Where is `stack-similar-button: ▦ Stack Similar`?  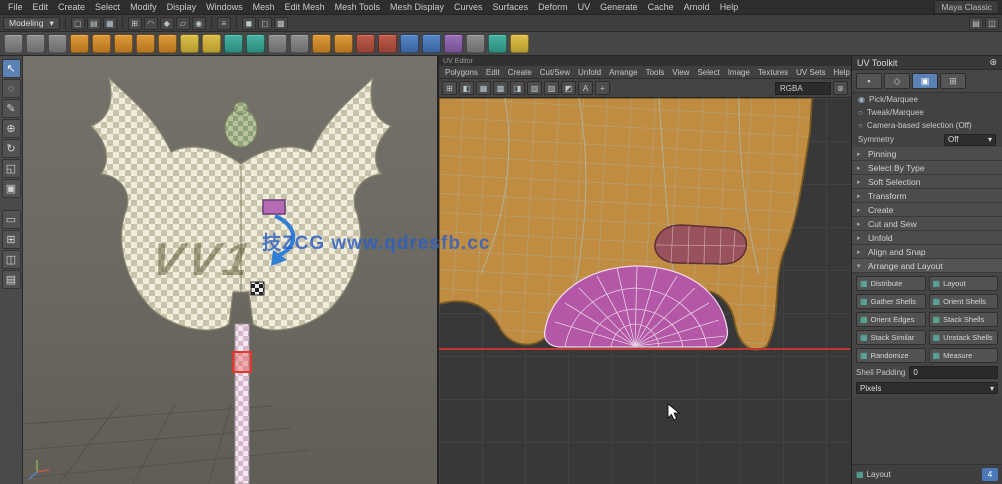 stack-similar-button: ▦ Stack Similar is located at coordinates (891, 337).